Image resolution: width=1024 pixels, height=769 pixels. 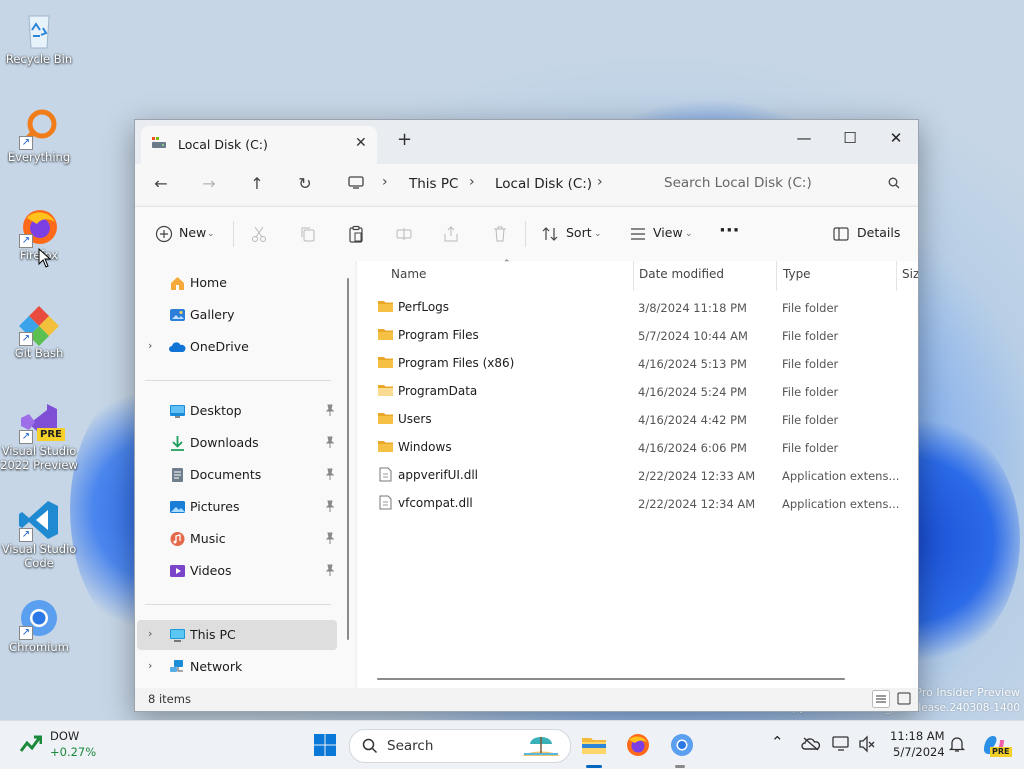 What do you see at coordinates (894, 183) in the screenshot?
I see `search-icon` at bounding box center [894, 183].